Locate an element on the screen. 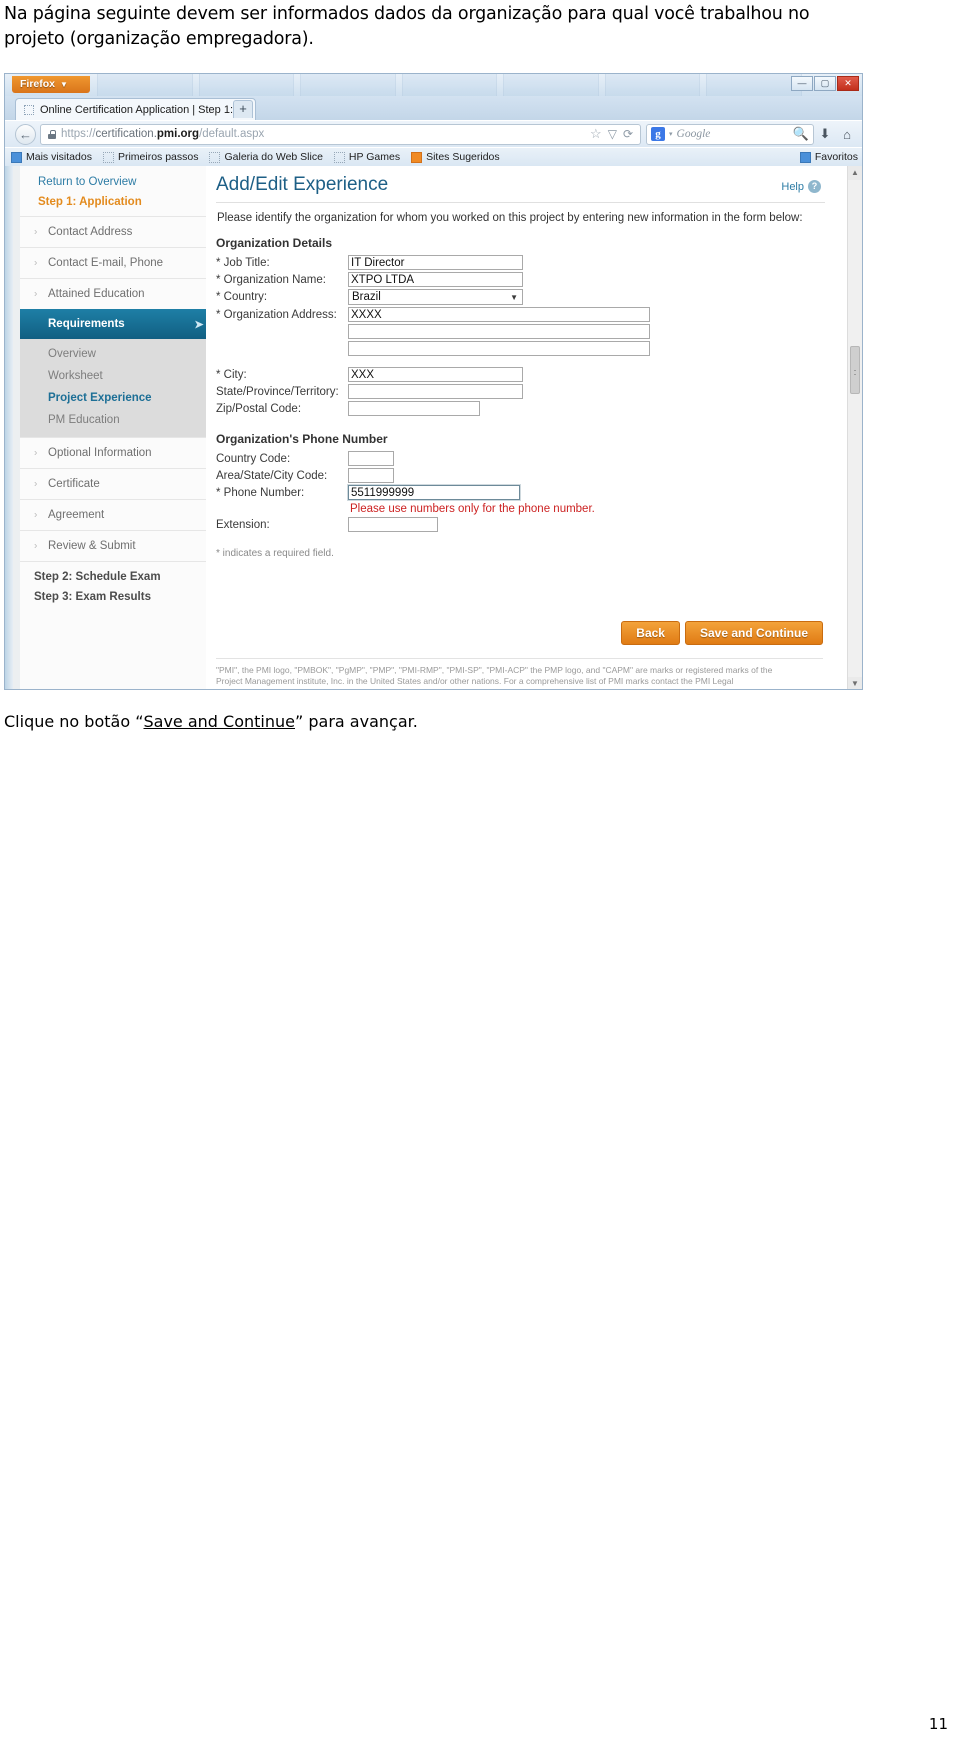 This screenshot has width=960, height=1741. search-bar: g ▾ Google 🔍 is located at coordinates (730, 134).